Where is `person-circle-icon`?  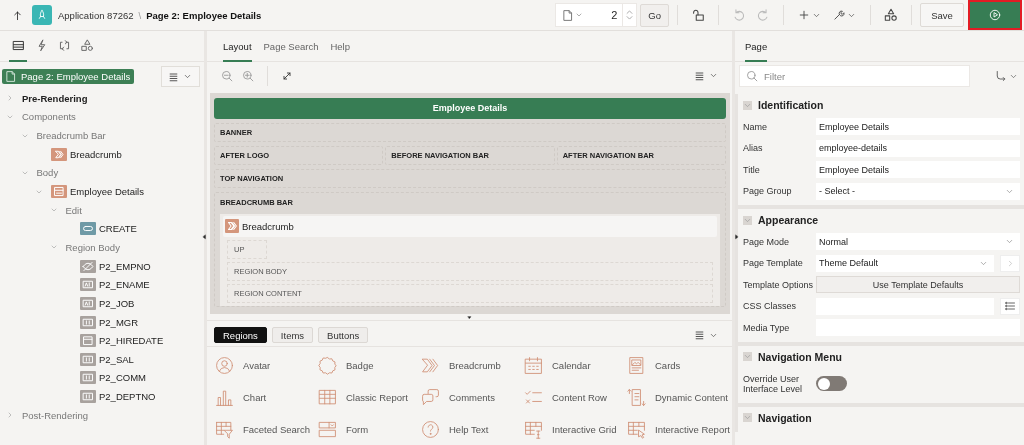
person-circle-icon is located at coordinates (224, 365).